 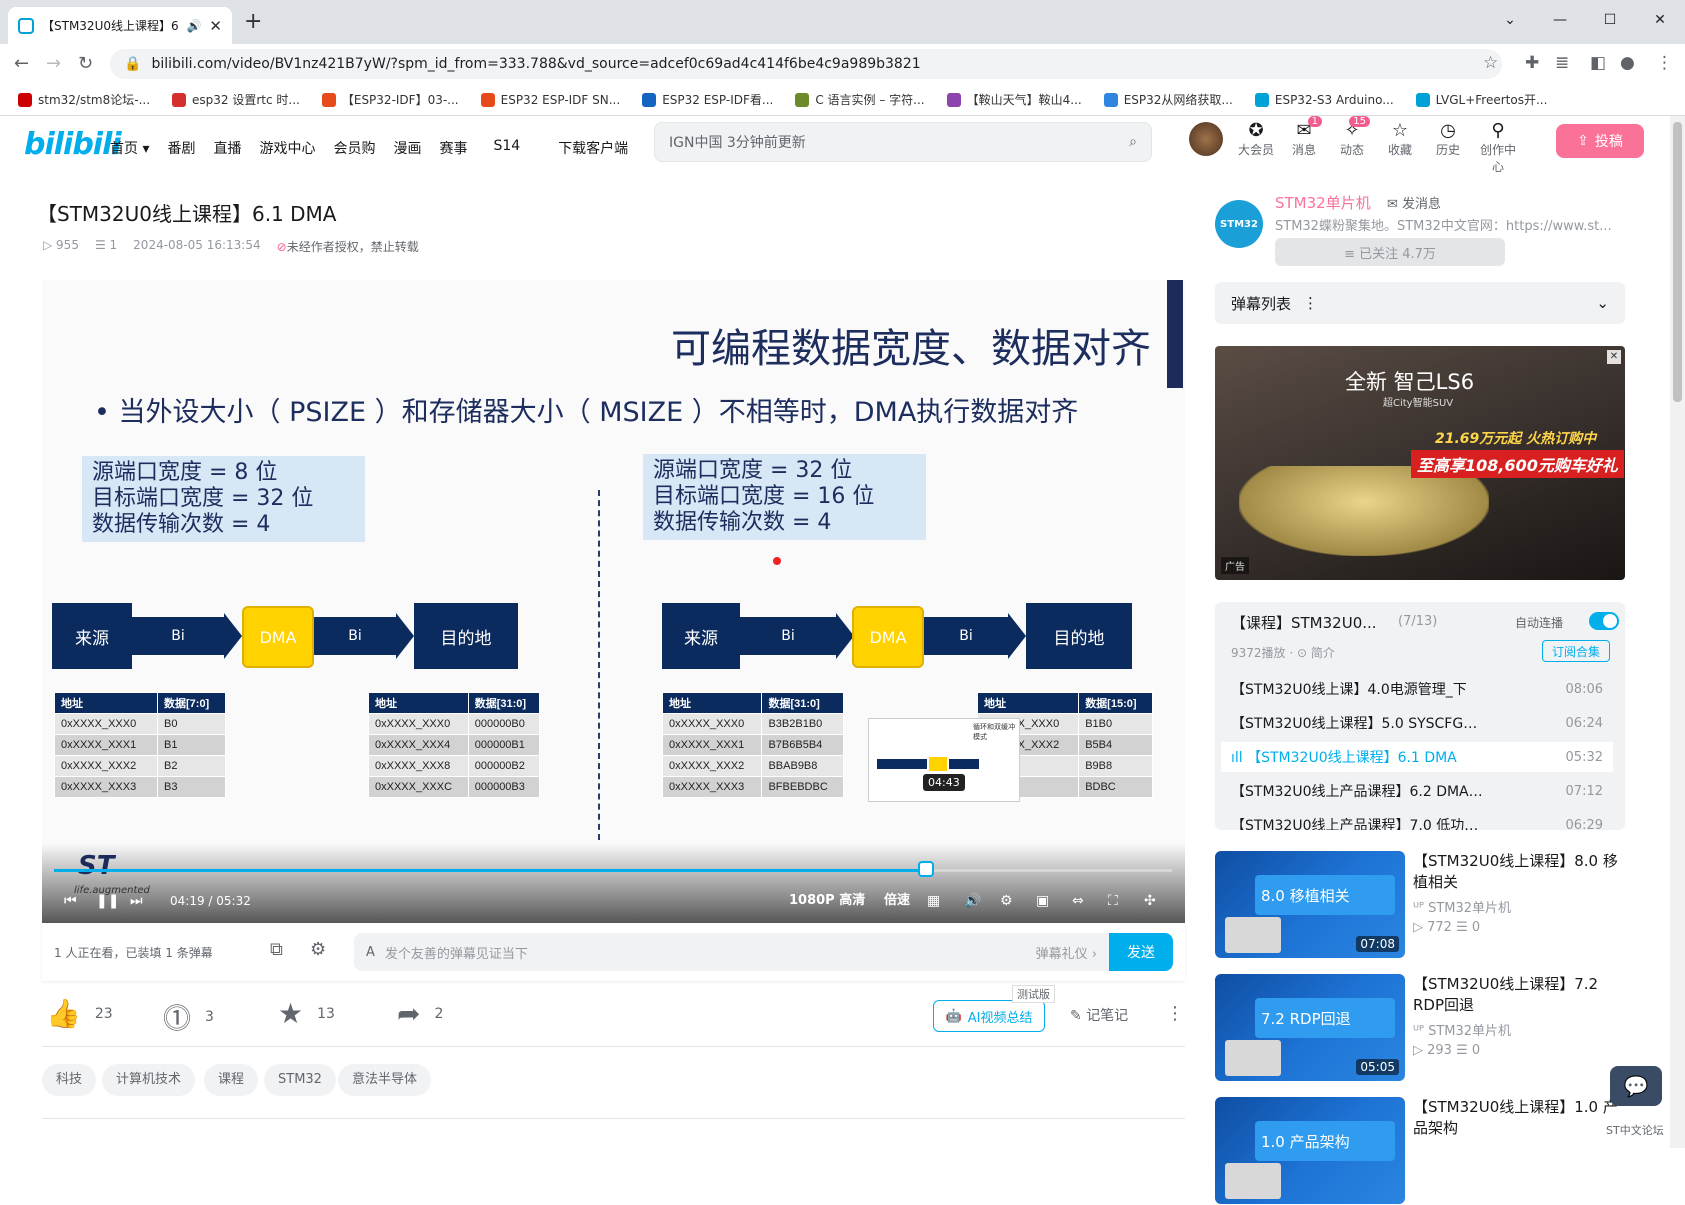 I want to click on forum-label: ST中文论坛, so click(x=1635, y=1130).